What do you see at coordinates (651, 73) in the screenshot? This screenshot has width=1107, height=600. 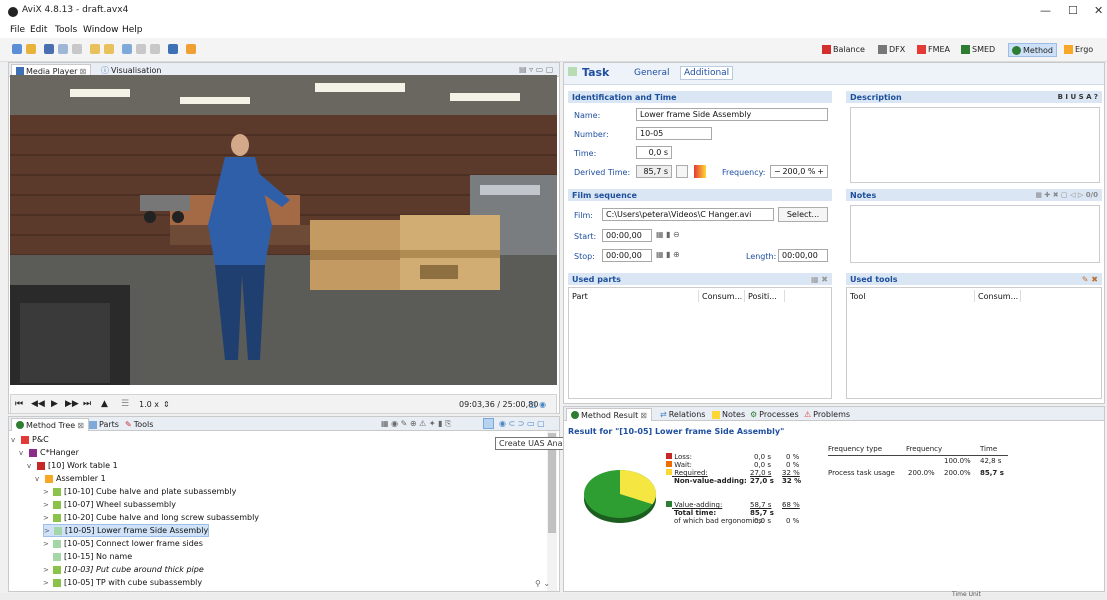 I see `tab-general: General` at bounding box center [651, 73].